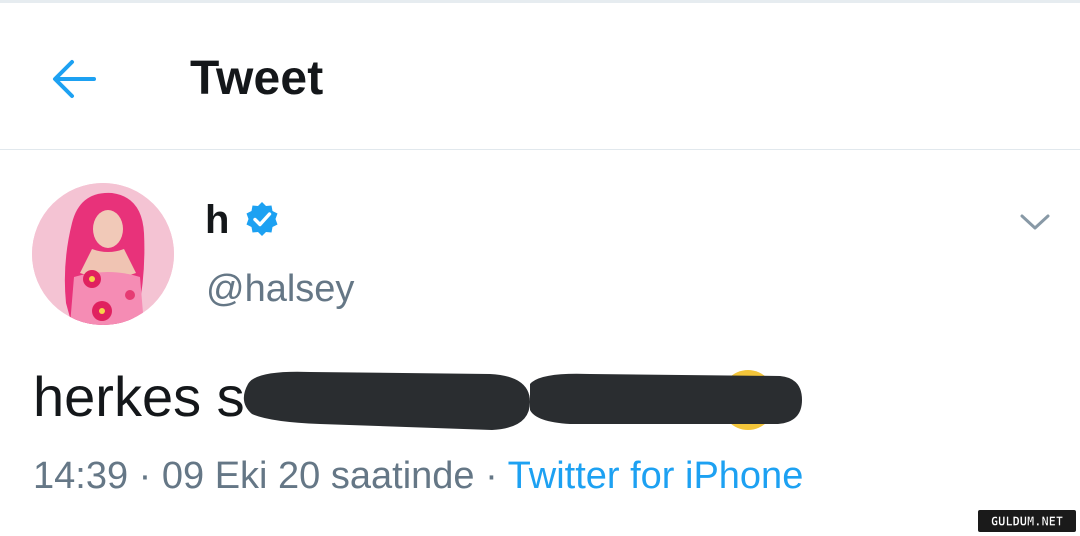 The image size is (1080, 536). I want to click on watermark-logo-image: GULDUM.NET, so click(1027, 521).